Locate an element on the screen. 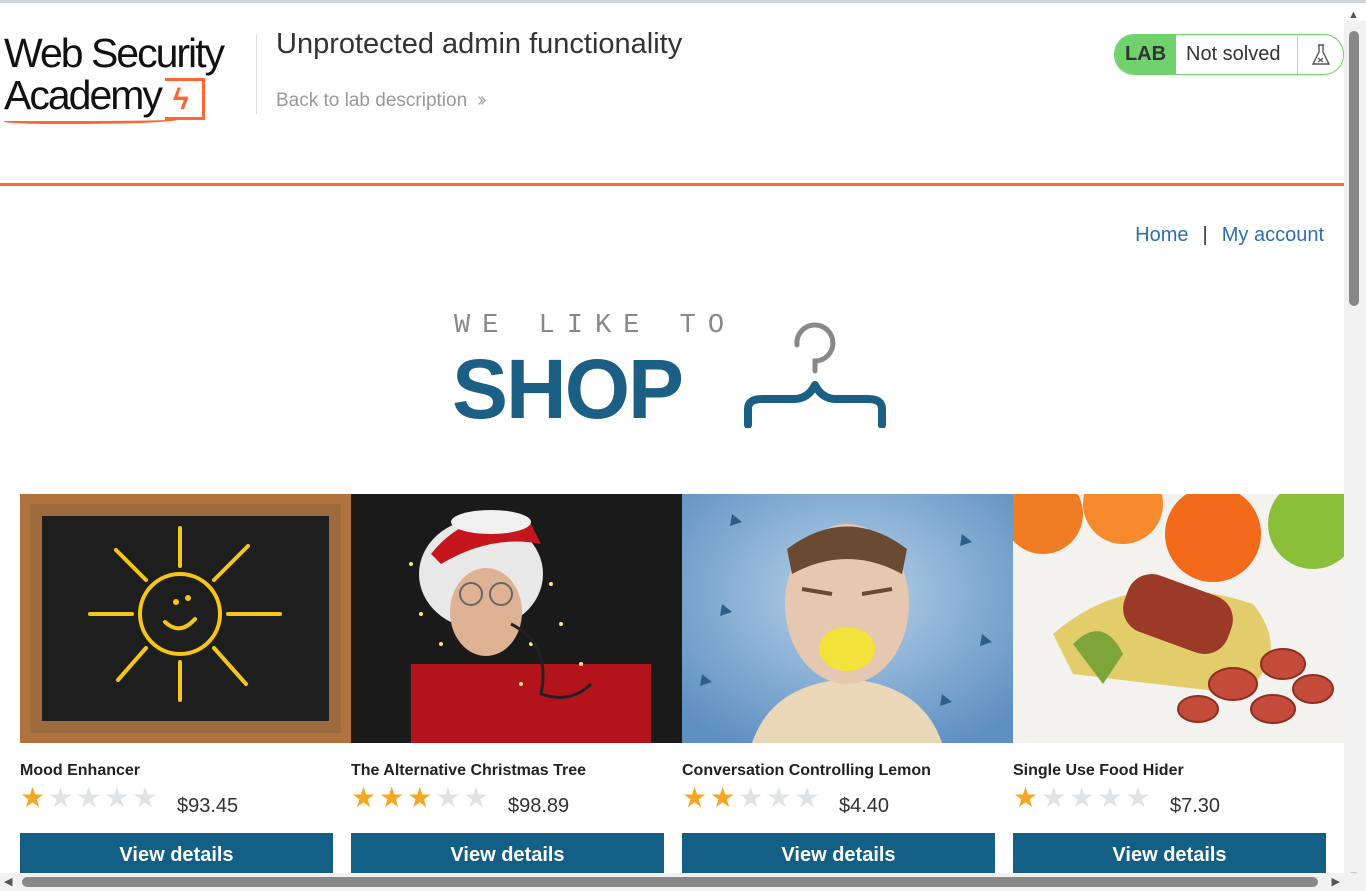 This screenshot has height=891, width=1366. back-to-lab-description-link: Back to lab description ›› is located at coordinates (381, 100).